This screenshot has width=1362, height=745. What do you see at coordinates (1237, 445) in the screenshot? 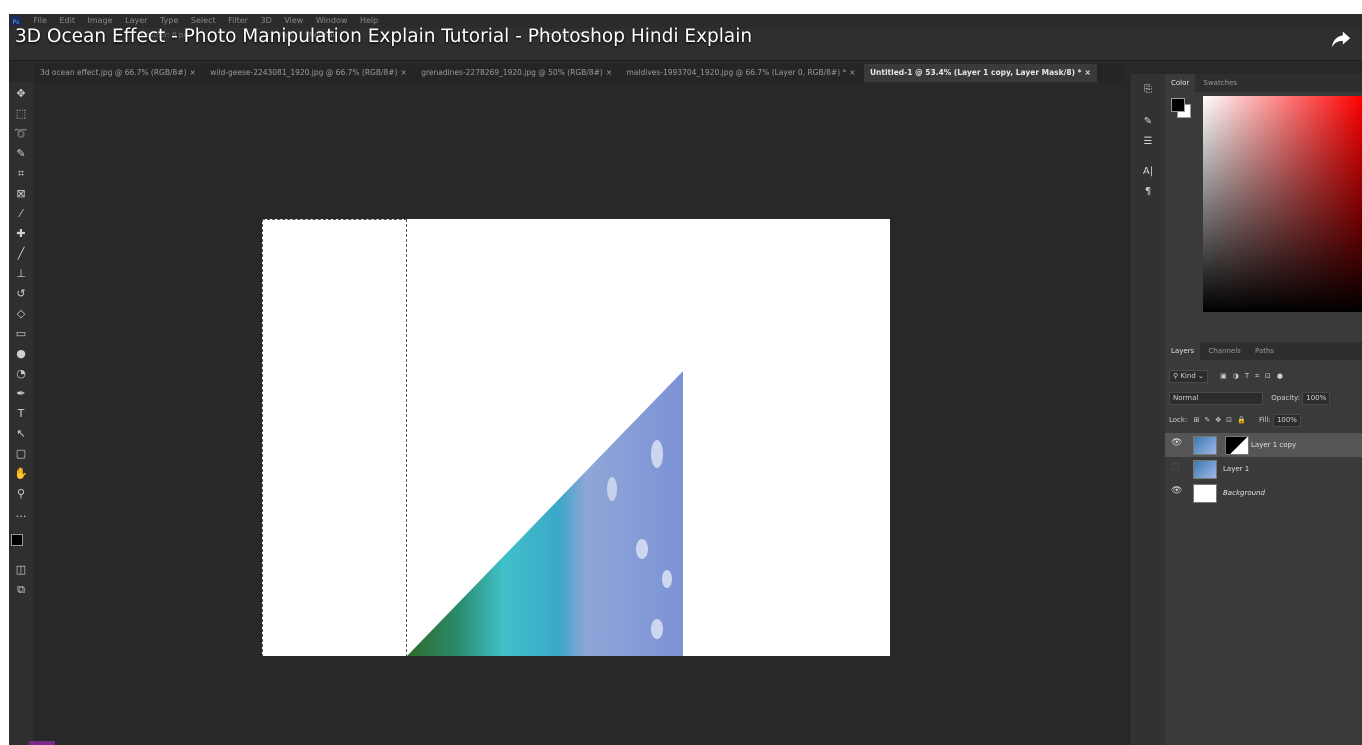
I see `layer-mask-thumbnail` at bounding box center [1237, 445].